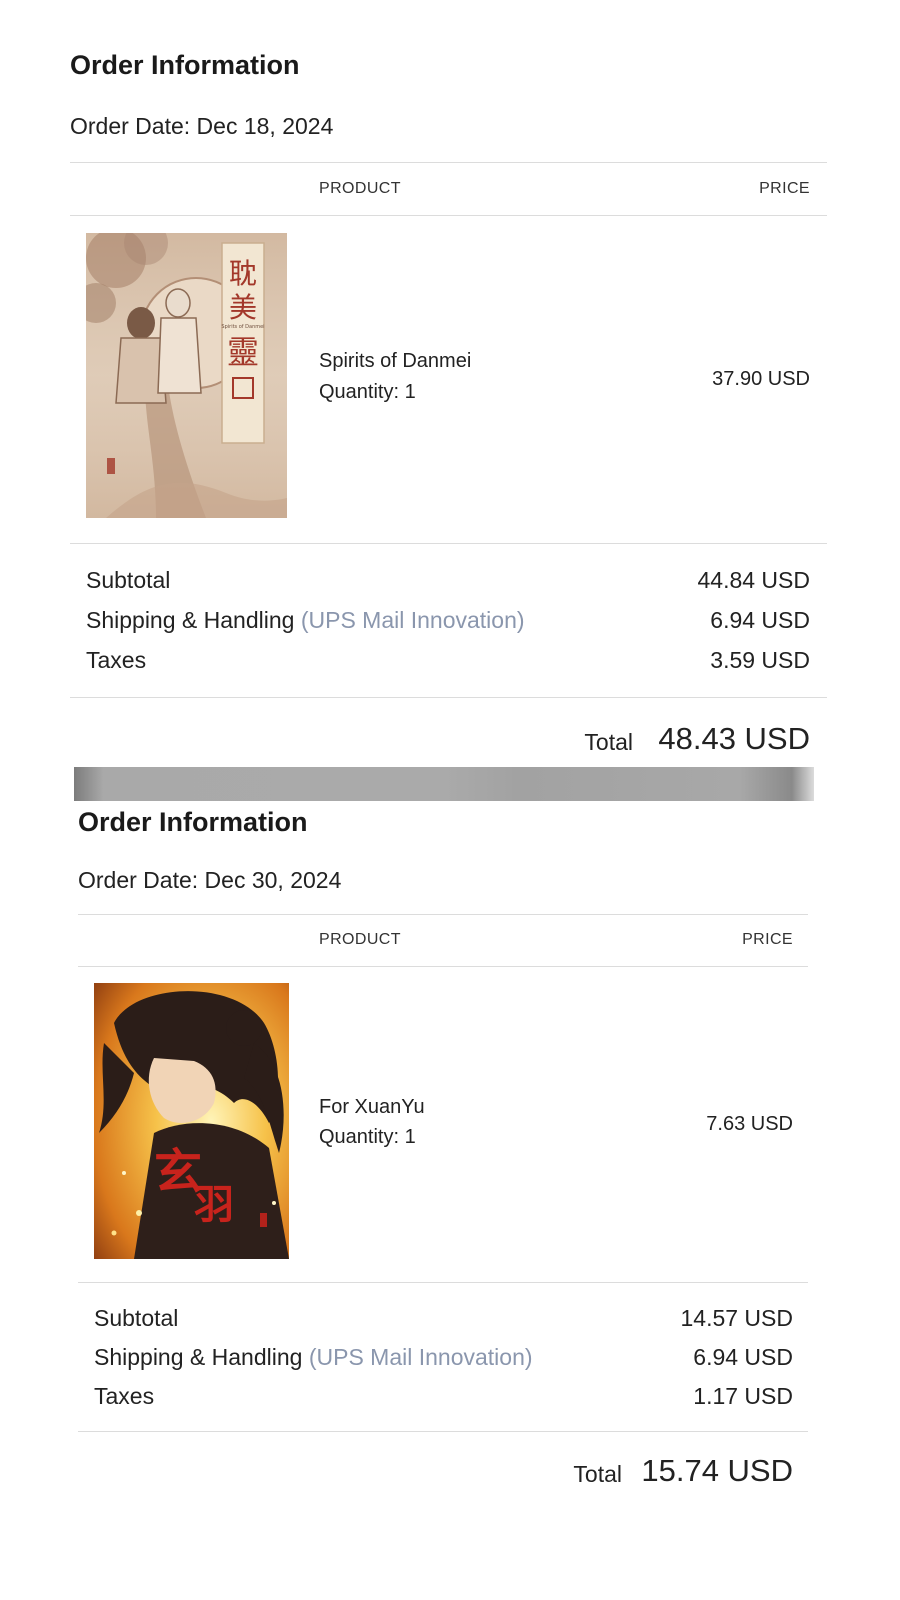  Describe the element at coordinates (760, 660) in the screenshot. I see `taxes-value: 3.59 USD` at that location.